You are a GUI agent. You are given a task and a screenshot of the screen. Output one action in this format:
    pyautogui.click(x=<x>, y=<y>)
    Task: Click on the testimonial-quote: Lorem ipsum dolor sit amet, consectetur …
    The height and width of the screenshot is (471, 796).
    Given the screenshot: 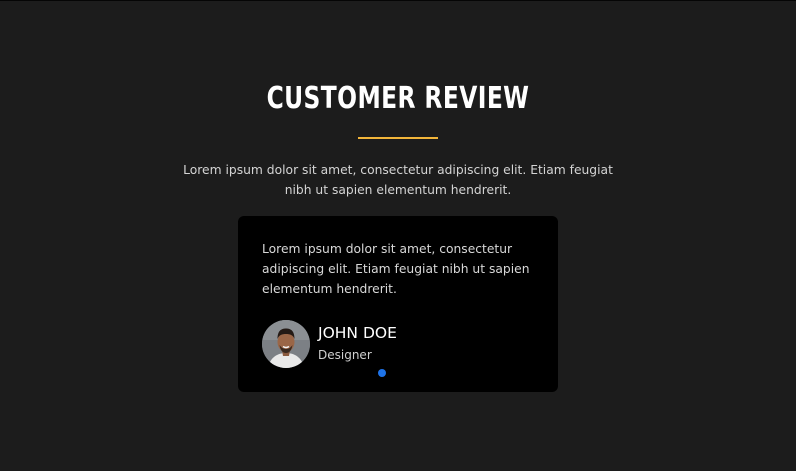 What is the action you would take?
    pyautogui.click(x=396, y=269)
    